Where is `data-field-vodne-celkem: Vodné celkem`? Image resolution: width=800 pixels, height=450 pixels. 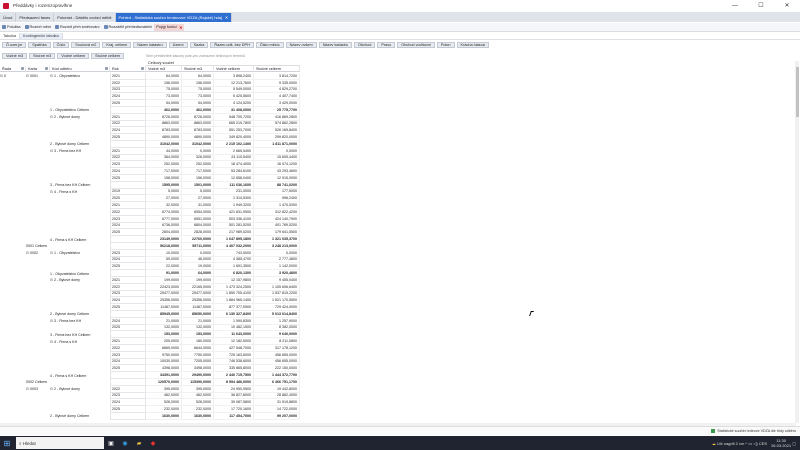
data-field-vodne-celkem: Vodné celkem is located at coordinates (73, 56).